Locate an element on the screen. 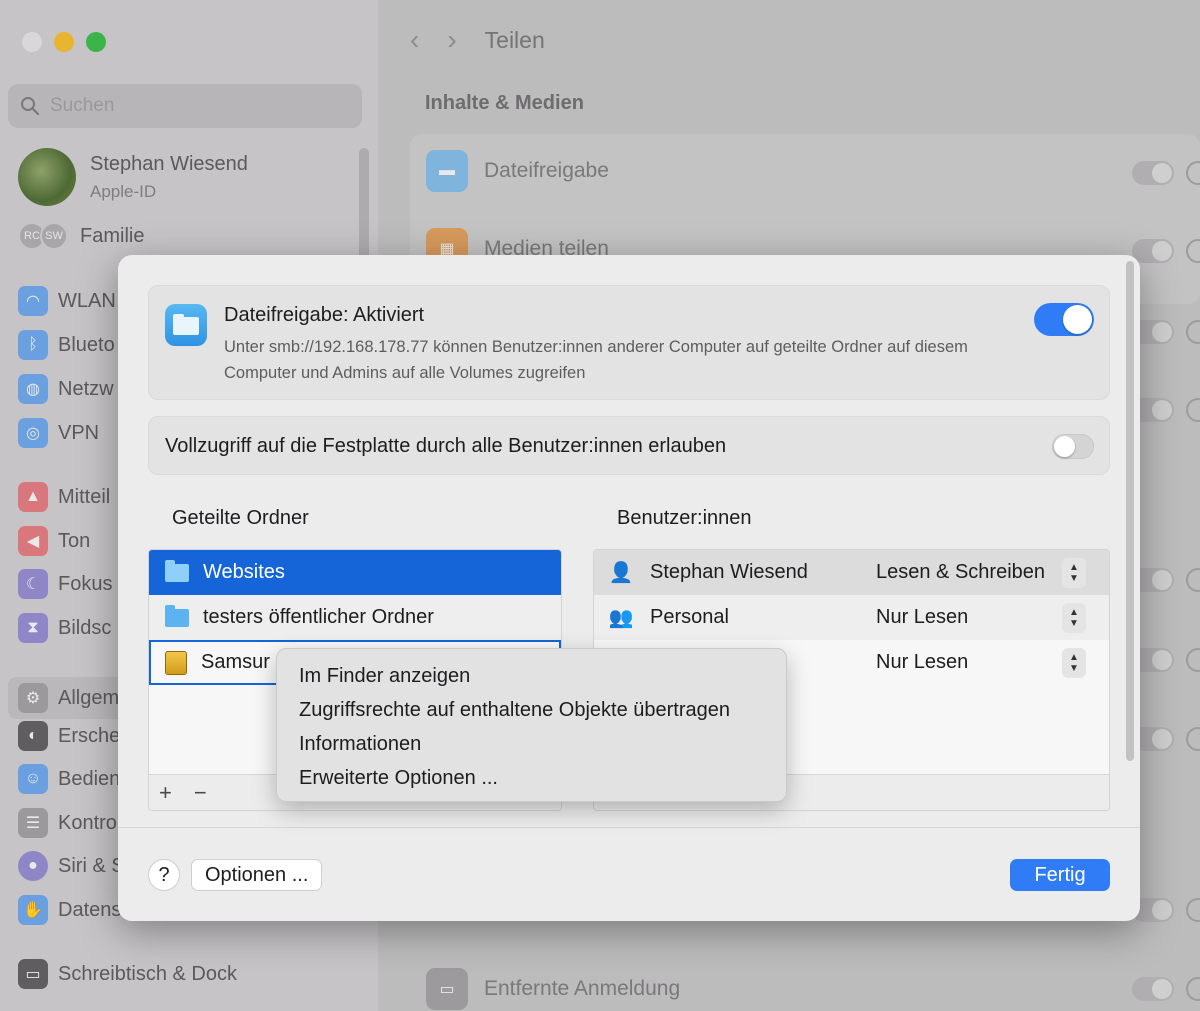  group-icon: 👥 is located at coordinates (621, 618).